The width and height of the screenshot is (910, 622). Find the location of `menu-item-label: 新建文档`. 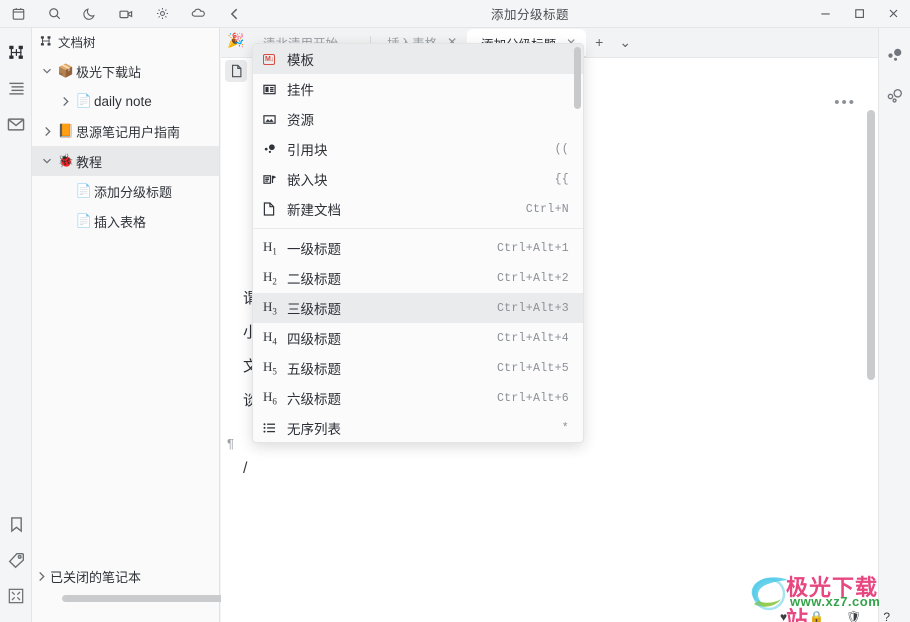

menu-item-label: 新建文档 is located at coordinates (314, 210).